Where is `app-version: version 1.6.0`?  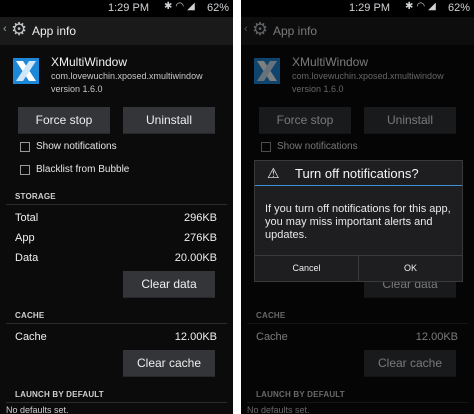 app-version: version 1.6.0 is located at coordinates (77, 89).